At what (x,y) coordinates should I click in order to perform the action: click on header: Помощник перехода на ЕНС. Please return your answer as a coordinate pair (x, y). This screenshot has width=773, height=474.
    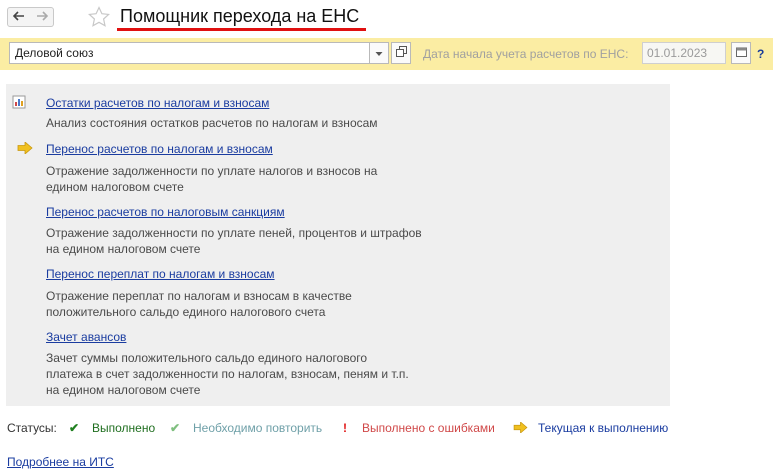
    Looking at the image, I should click on (386, 18).